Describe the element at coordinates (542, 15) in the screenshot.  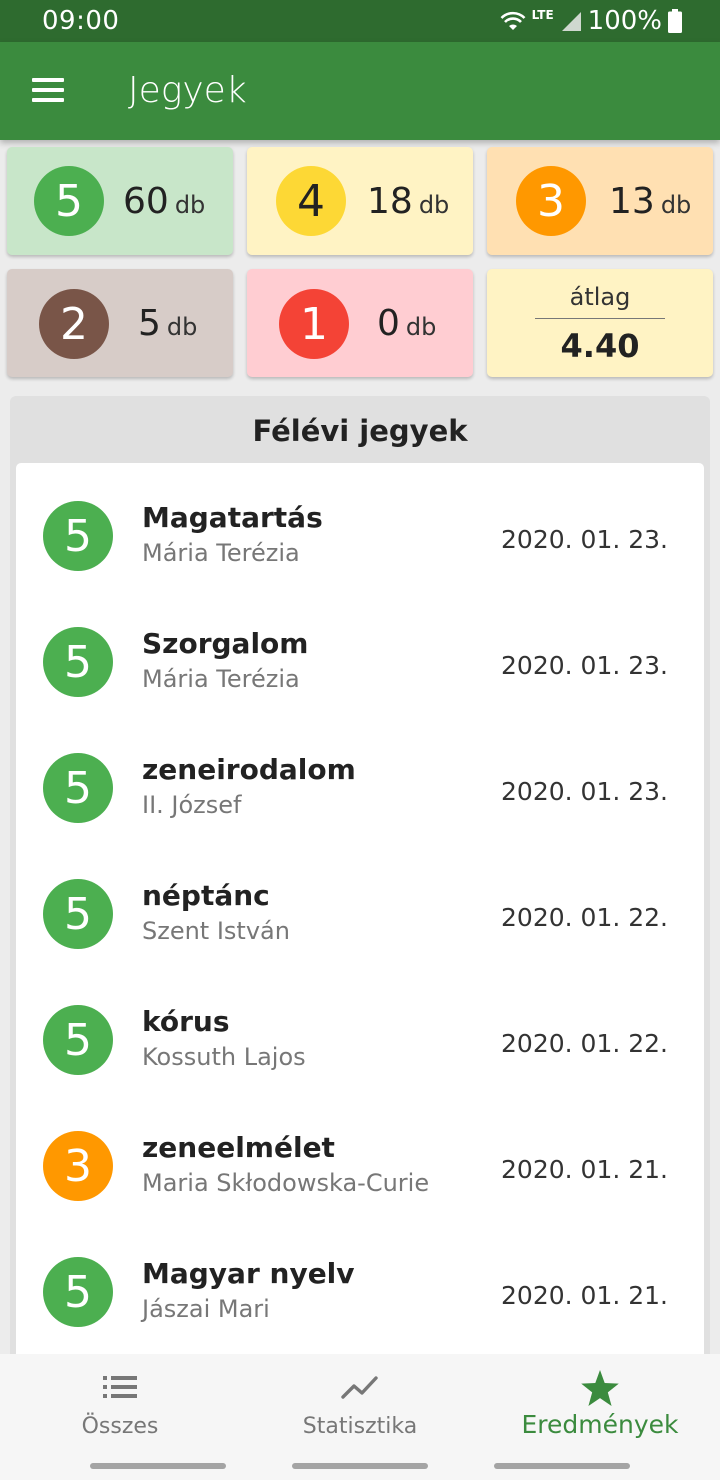
I see `network-type: LTE` at that location.